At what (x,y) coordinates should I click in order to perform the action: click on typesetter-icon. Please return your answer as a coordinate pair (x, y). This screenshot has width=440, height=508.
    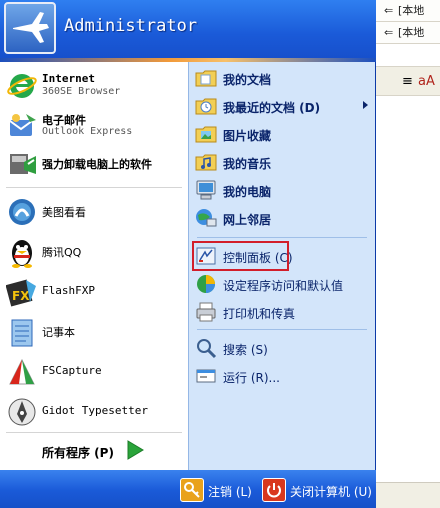
    Looking at the image, I should click on (22, 412).